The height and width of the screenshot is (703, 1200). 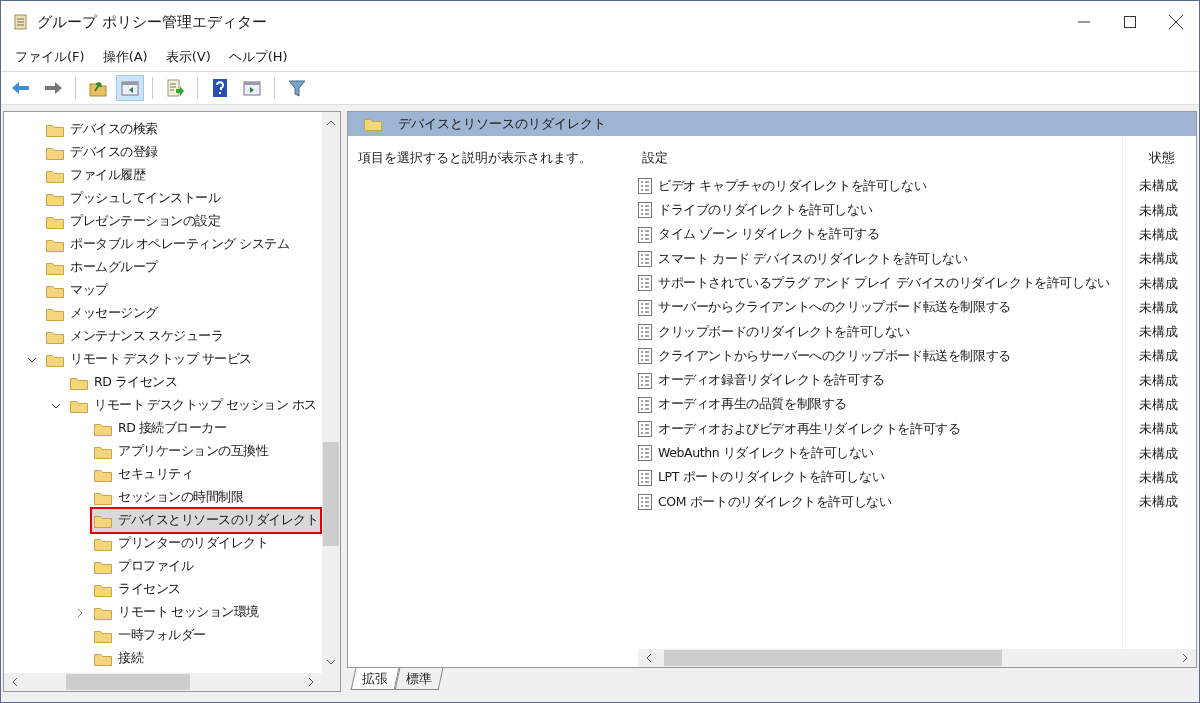 What do you see at coordinates (50, 57) in the screenshot?
I see `menu-item: ファイル(F)` at bounding box center [50, 57].